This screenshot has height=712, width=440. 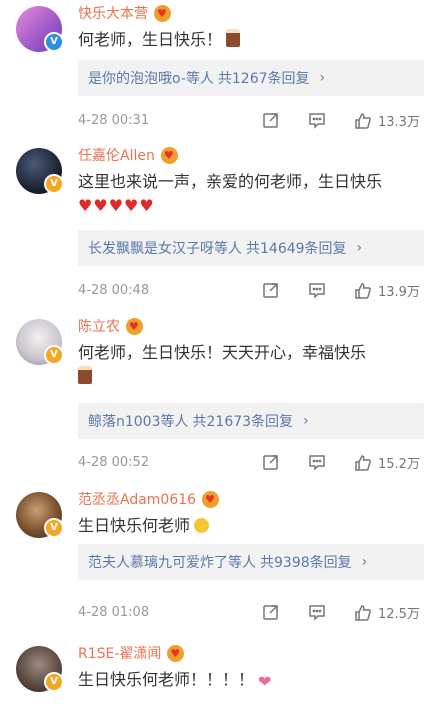 What do you see at coordinates (116, 205) in the screenshot?
I see `heart-emoji: ♥♥♥♥♥` at bounding box center [116, 205].